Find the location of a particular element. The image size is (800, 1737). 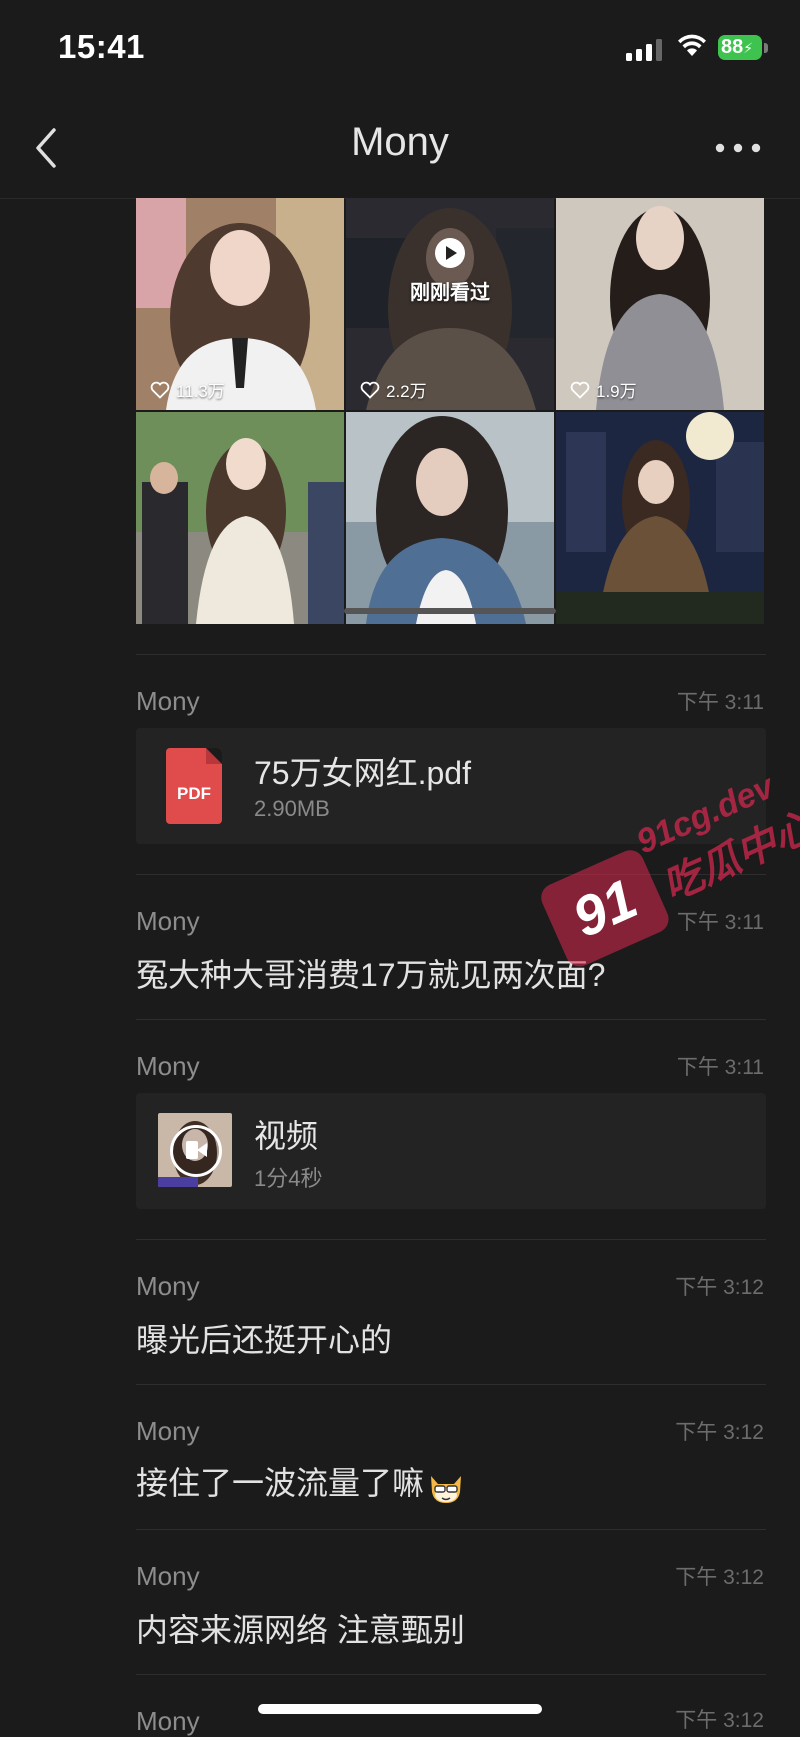

message-text: 内容来源网络 注意甄别 is located at coordinates (300, 1628).